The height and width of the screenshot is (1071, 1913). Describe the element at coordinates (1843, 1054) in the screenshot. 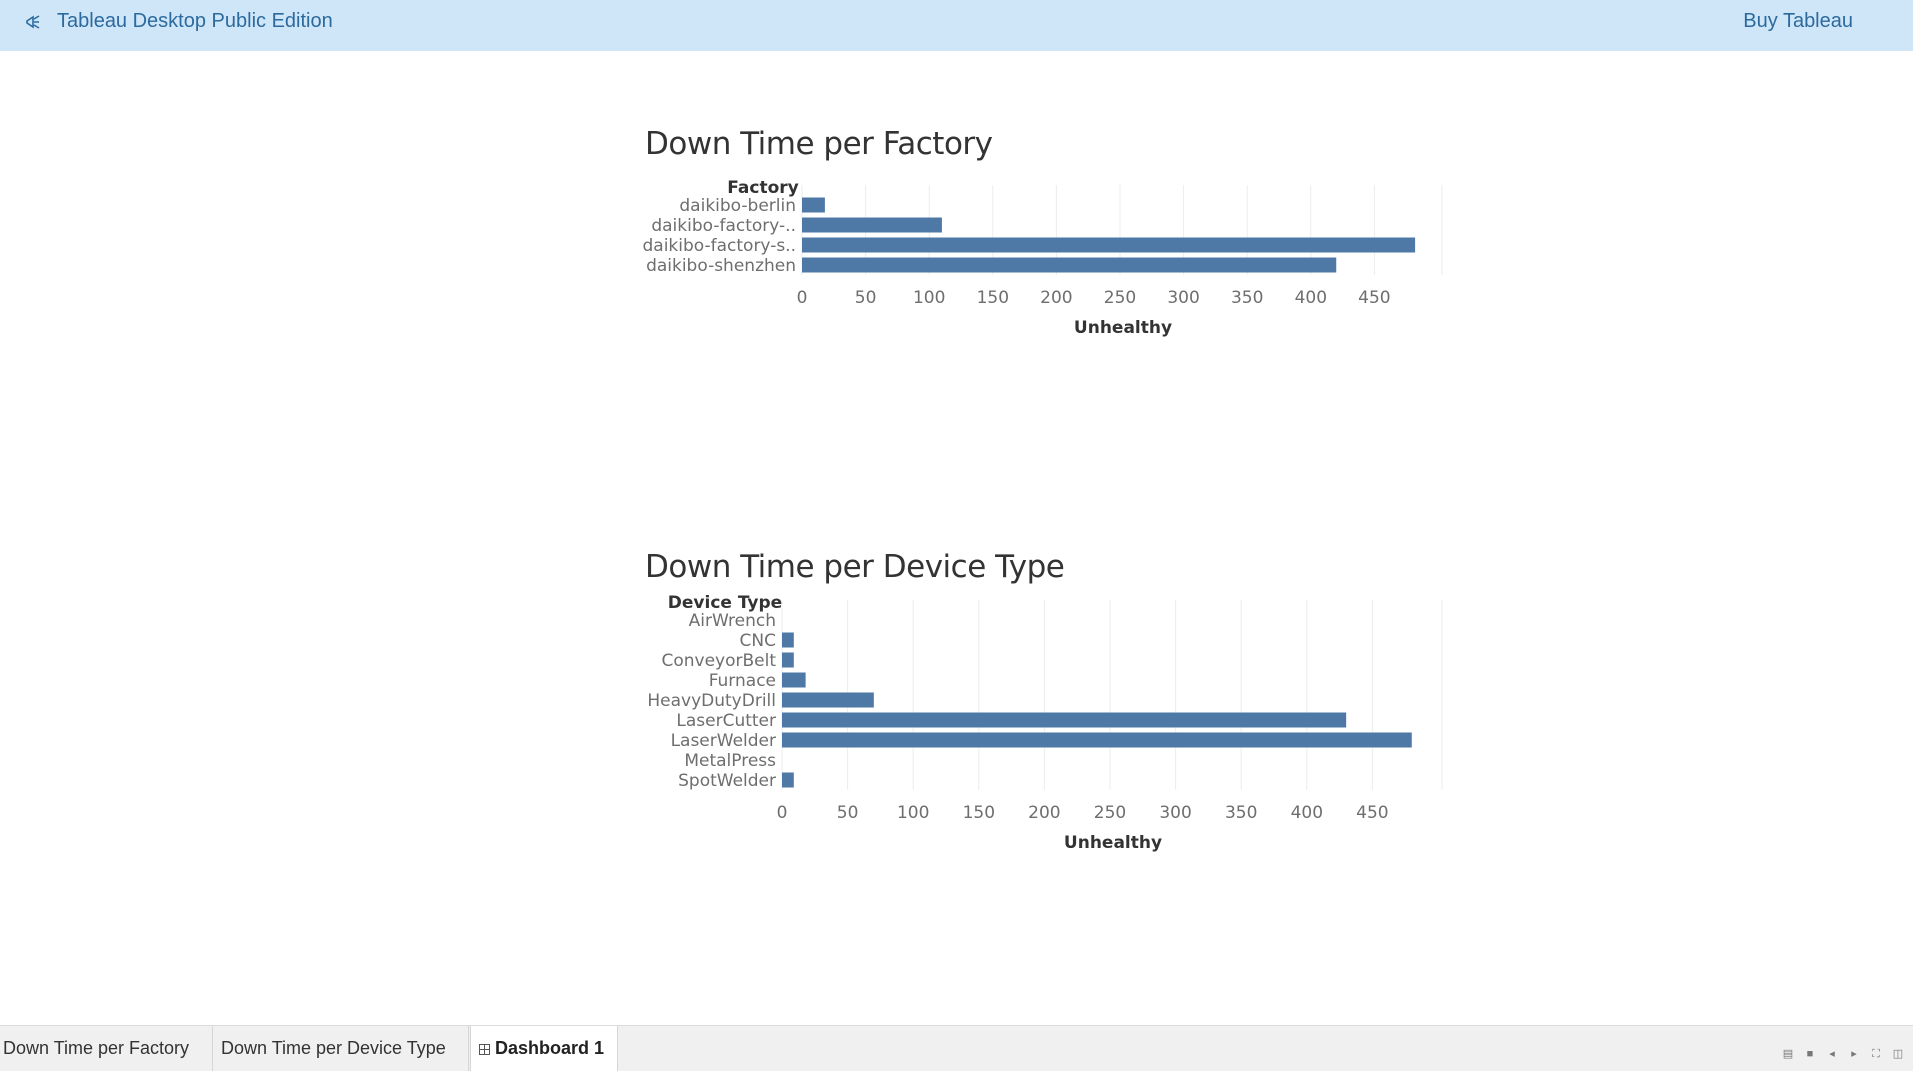

I see `sheet-navigation-controls: ▤ ■ ◂ ▸ ⛶ ◫` at that location.